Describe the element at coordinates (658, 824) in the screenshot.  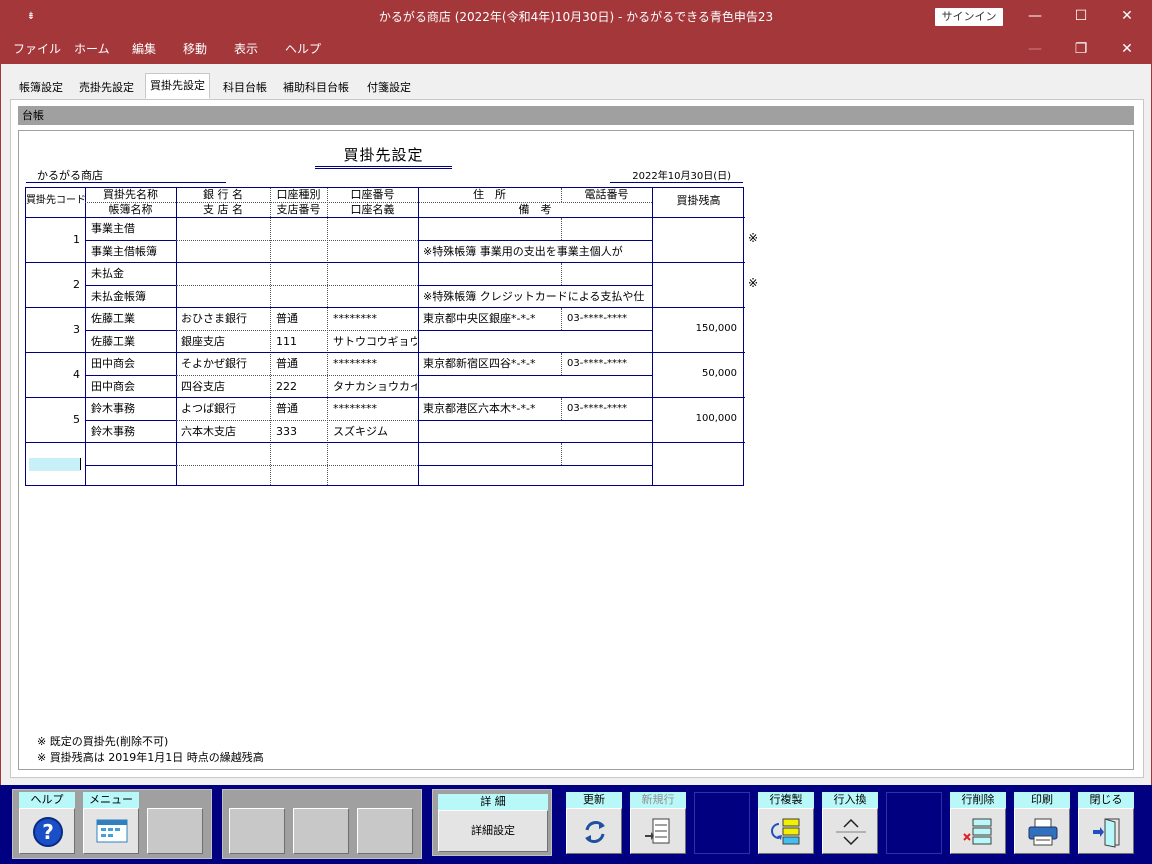
I see `new-row-button: 新規行` at that location.